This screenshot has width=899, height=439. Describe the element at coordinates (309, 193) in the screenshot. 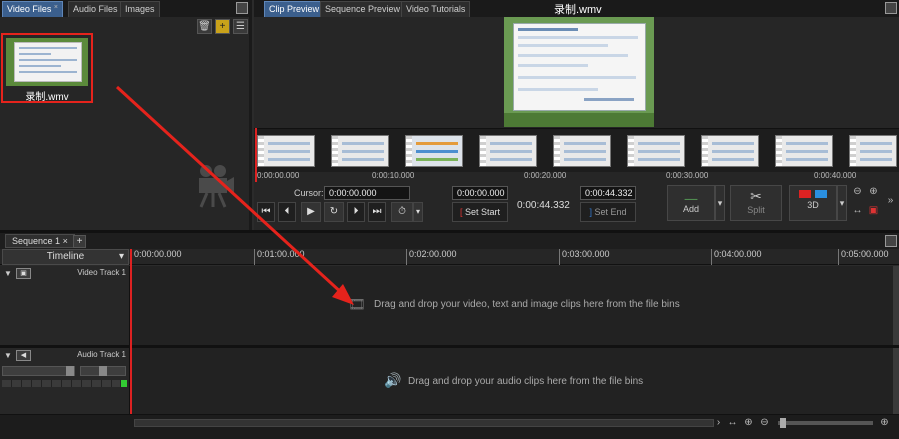

I see `cursor-label: Cursor:` at that location.